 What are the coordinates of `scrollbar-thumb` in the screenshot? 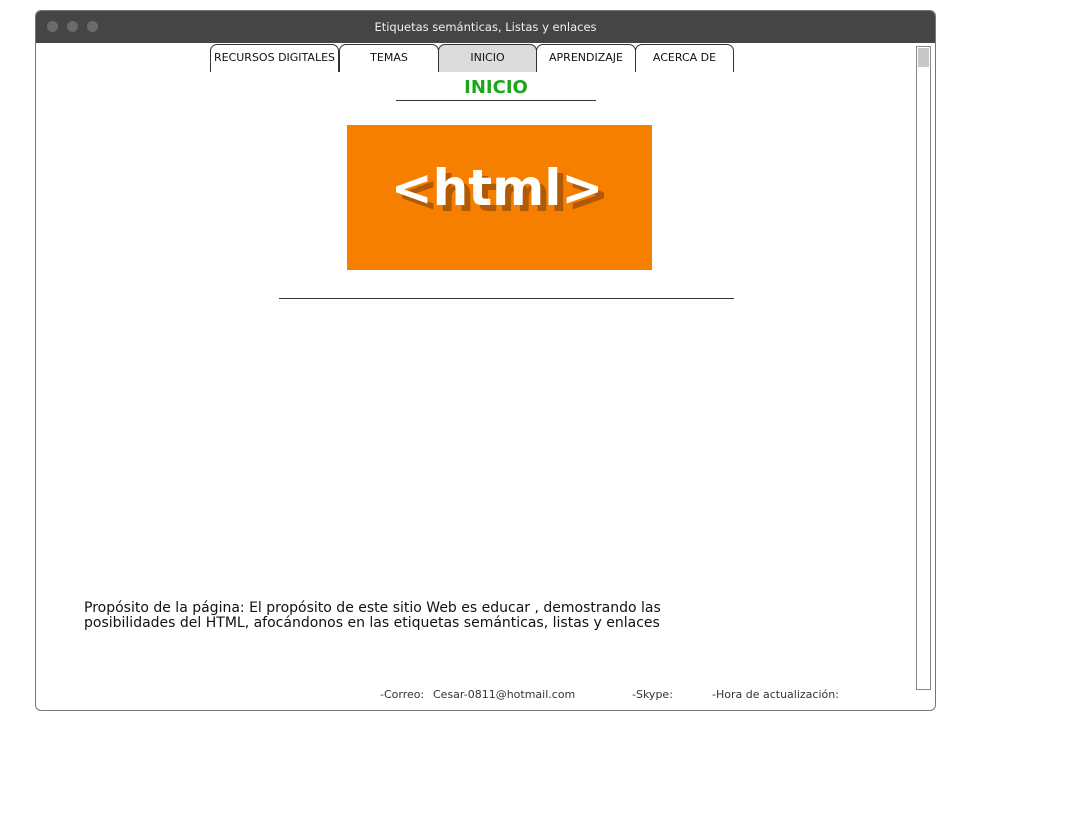 It's located at (923, 57).